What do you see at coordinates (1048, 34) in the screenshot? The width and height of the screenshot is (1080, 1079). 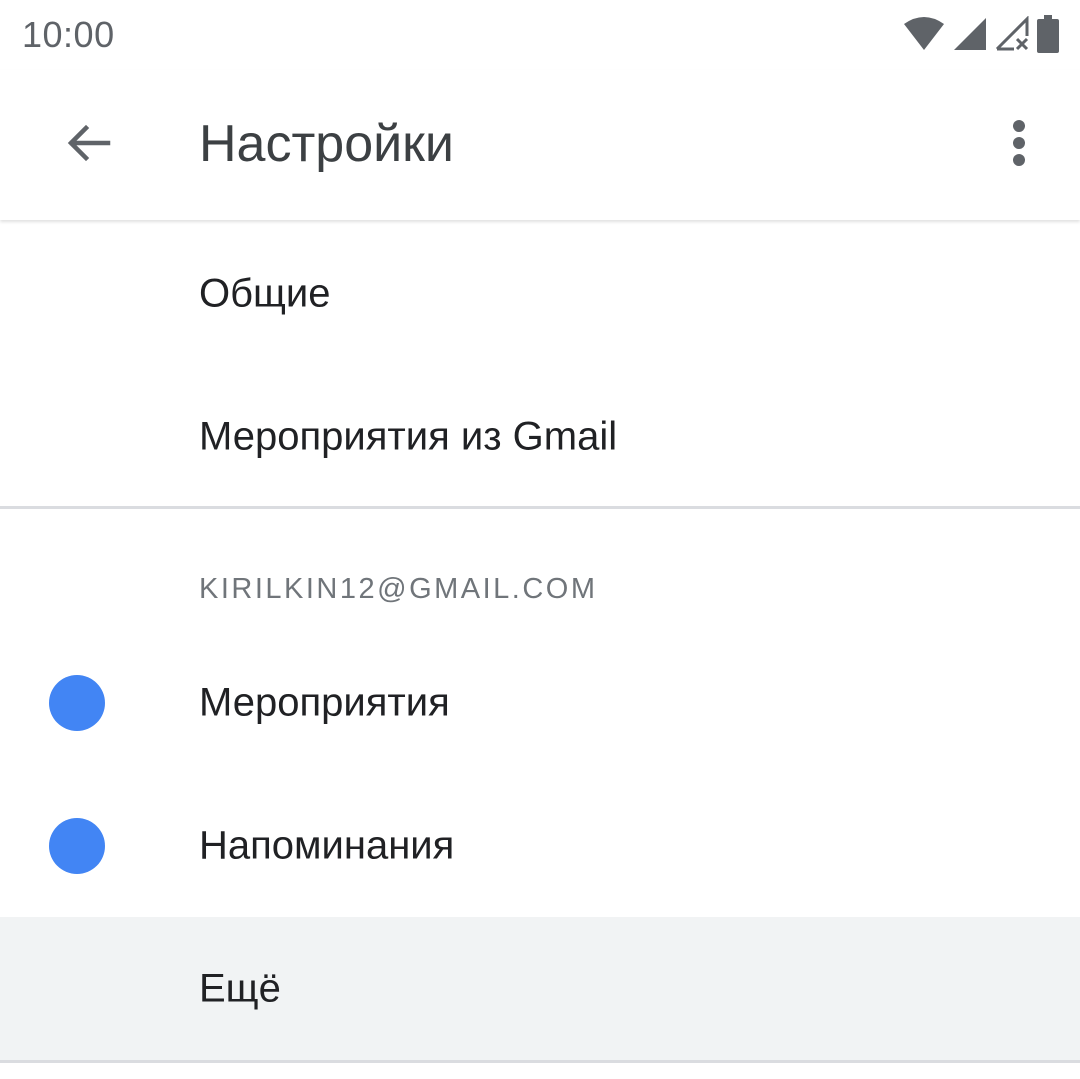 I see `battery-icon` at bounding box center [1048, 34].